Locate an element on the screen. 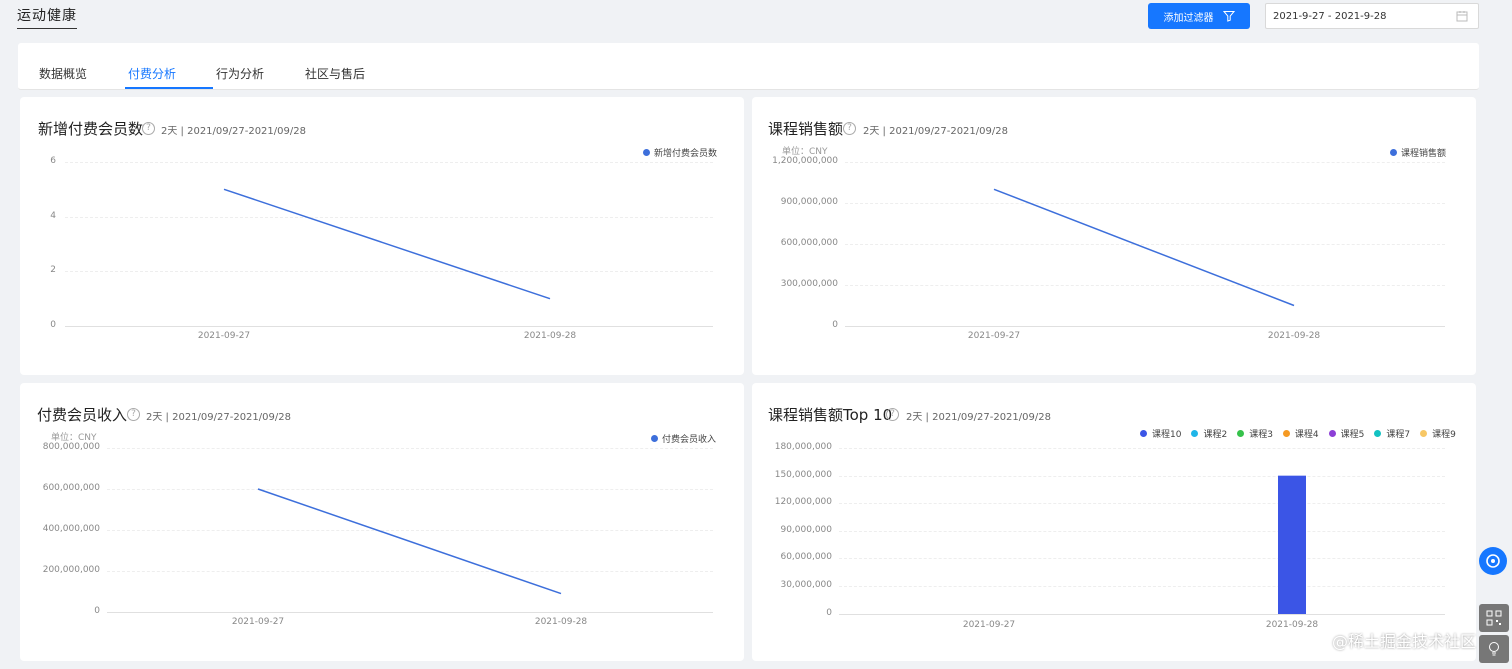 The width and height of the screenshot is (1512, 669). watermark: @稀土掘金技术社区 is located at coordinates (1404, 641).